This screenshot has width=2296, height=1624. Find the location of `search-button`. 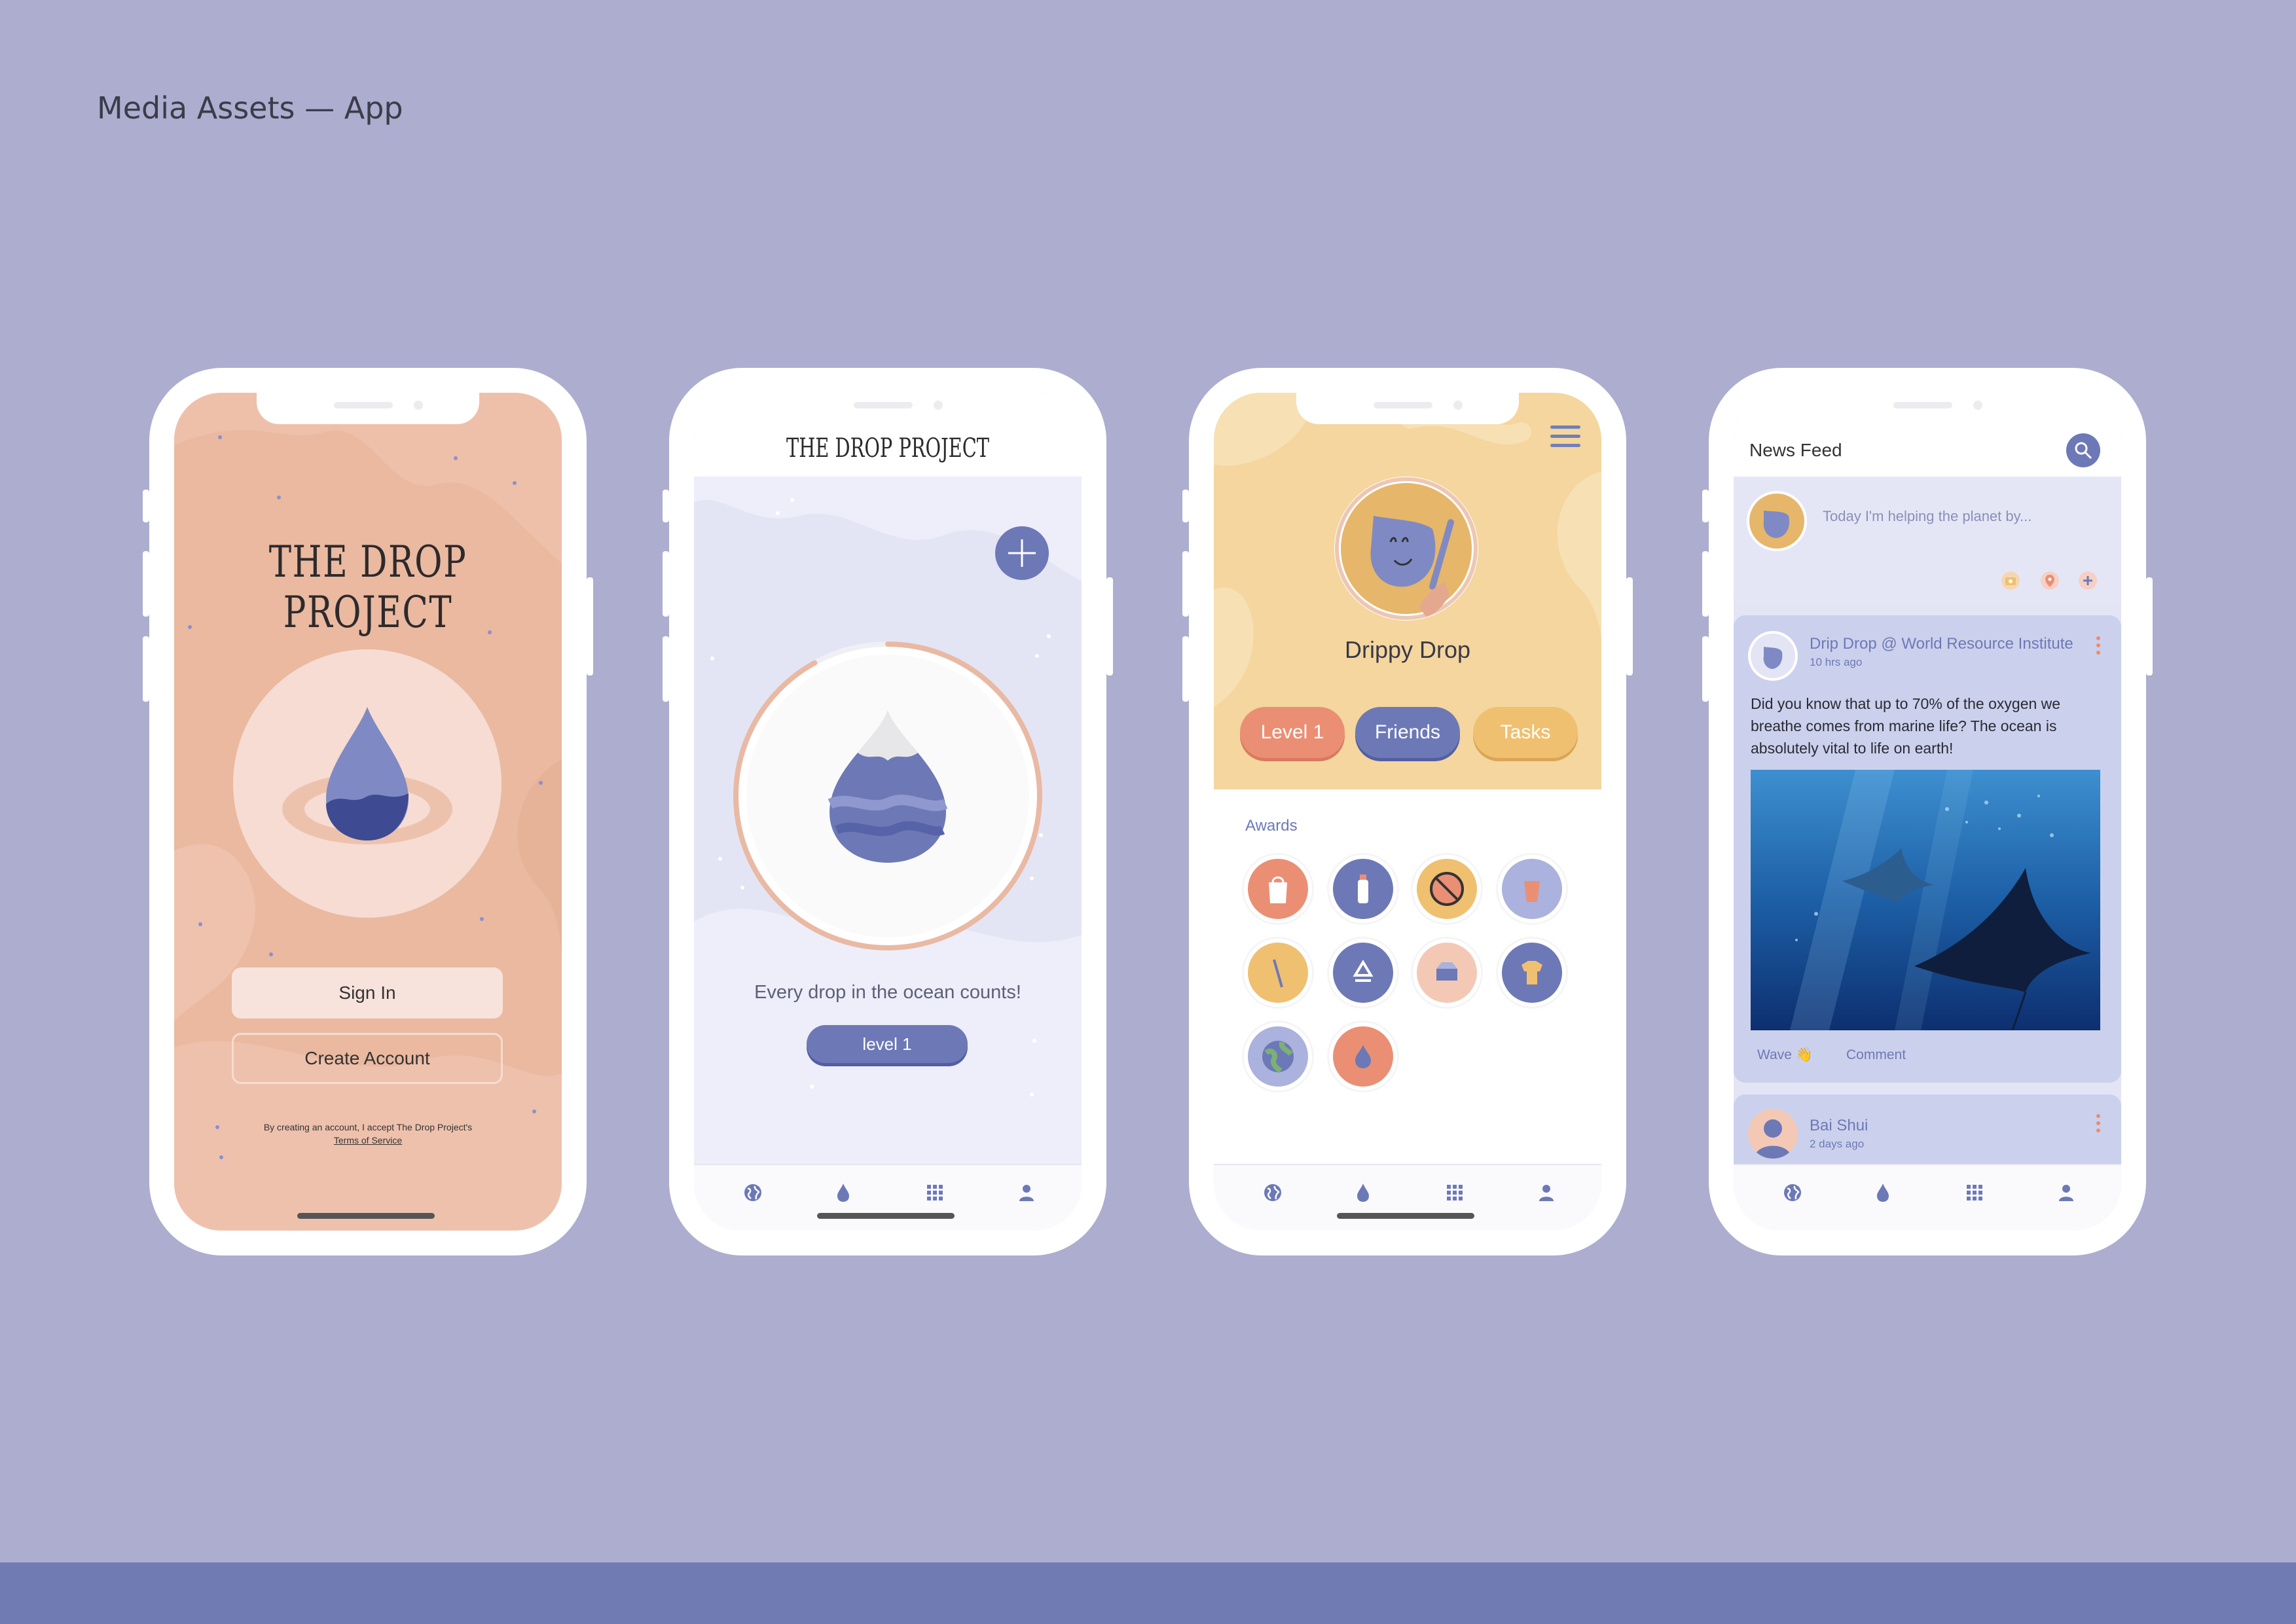

search-button is located at coordinates (2083, 450).